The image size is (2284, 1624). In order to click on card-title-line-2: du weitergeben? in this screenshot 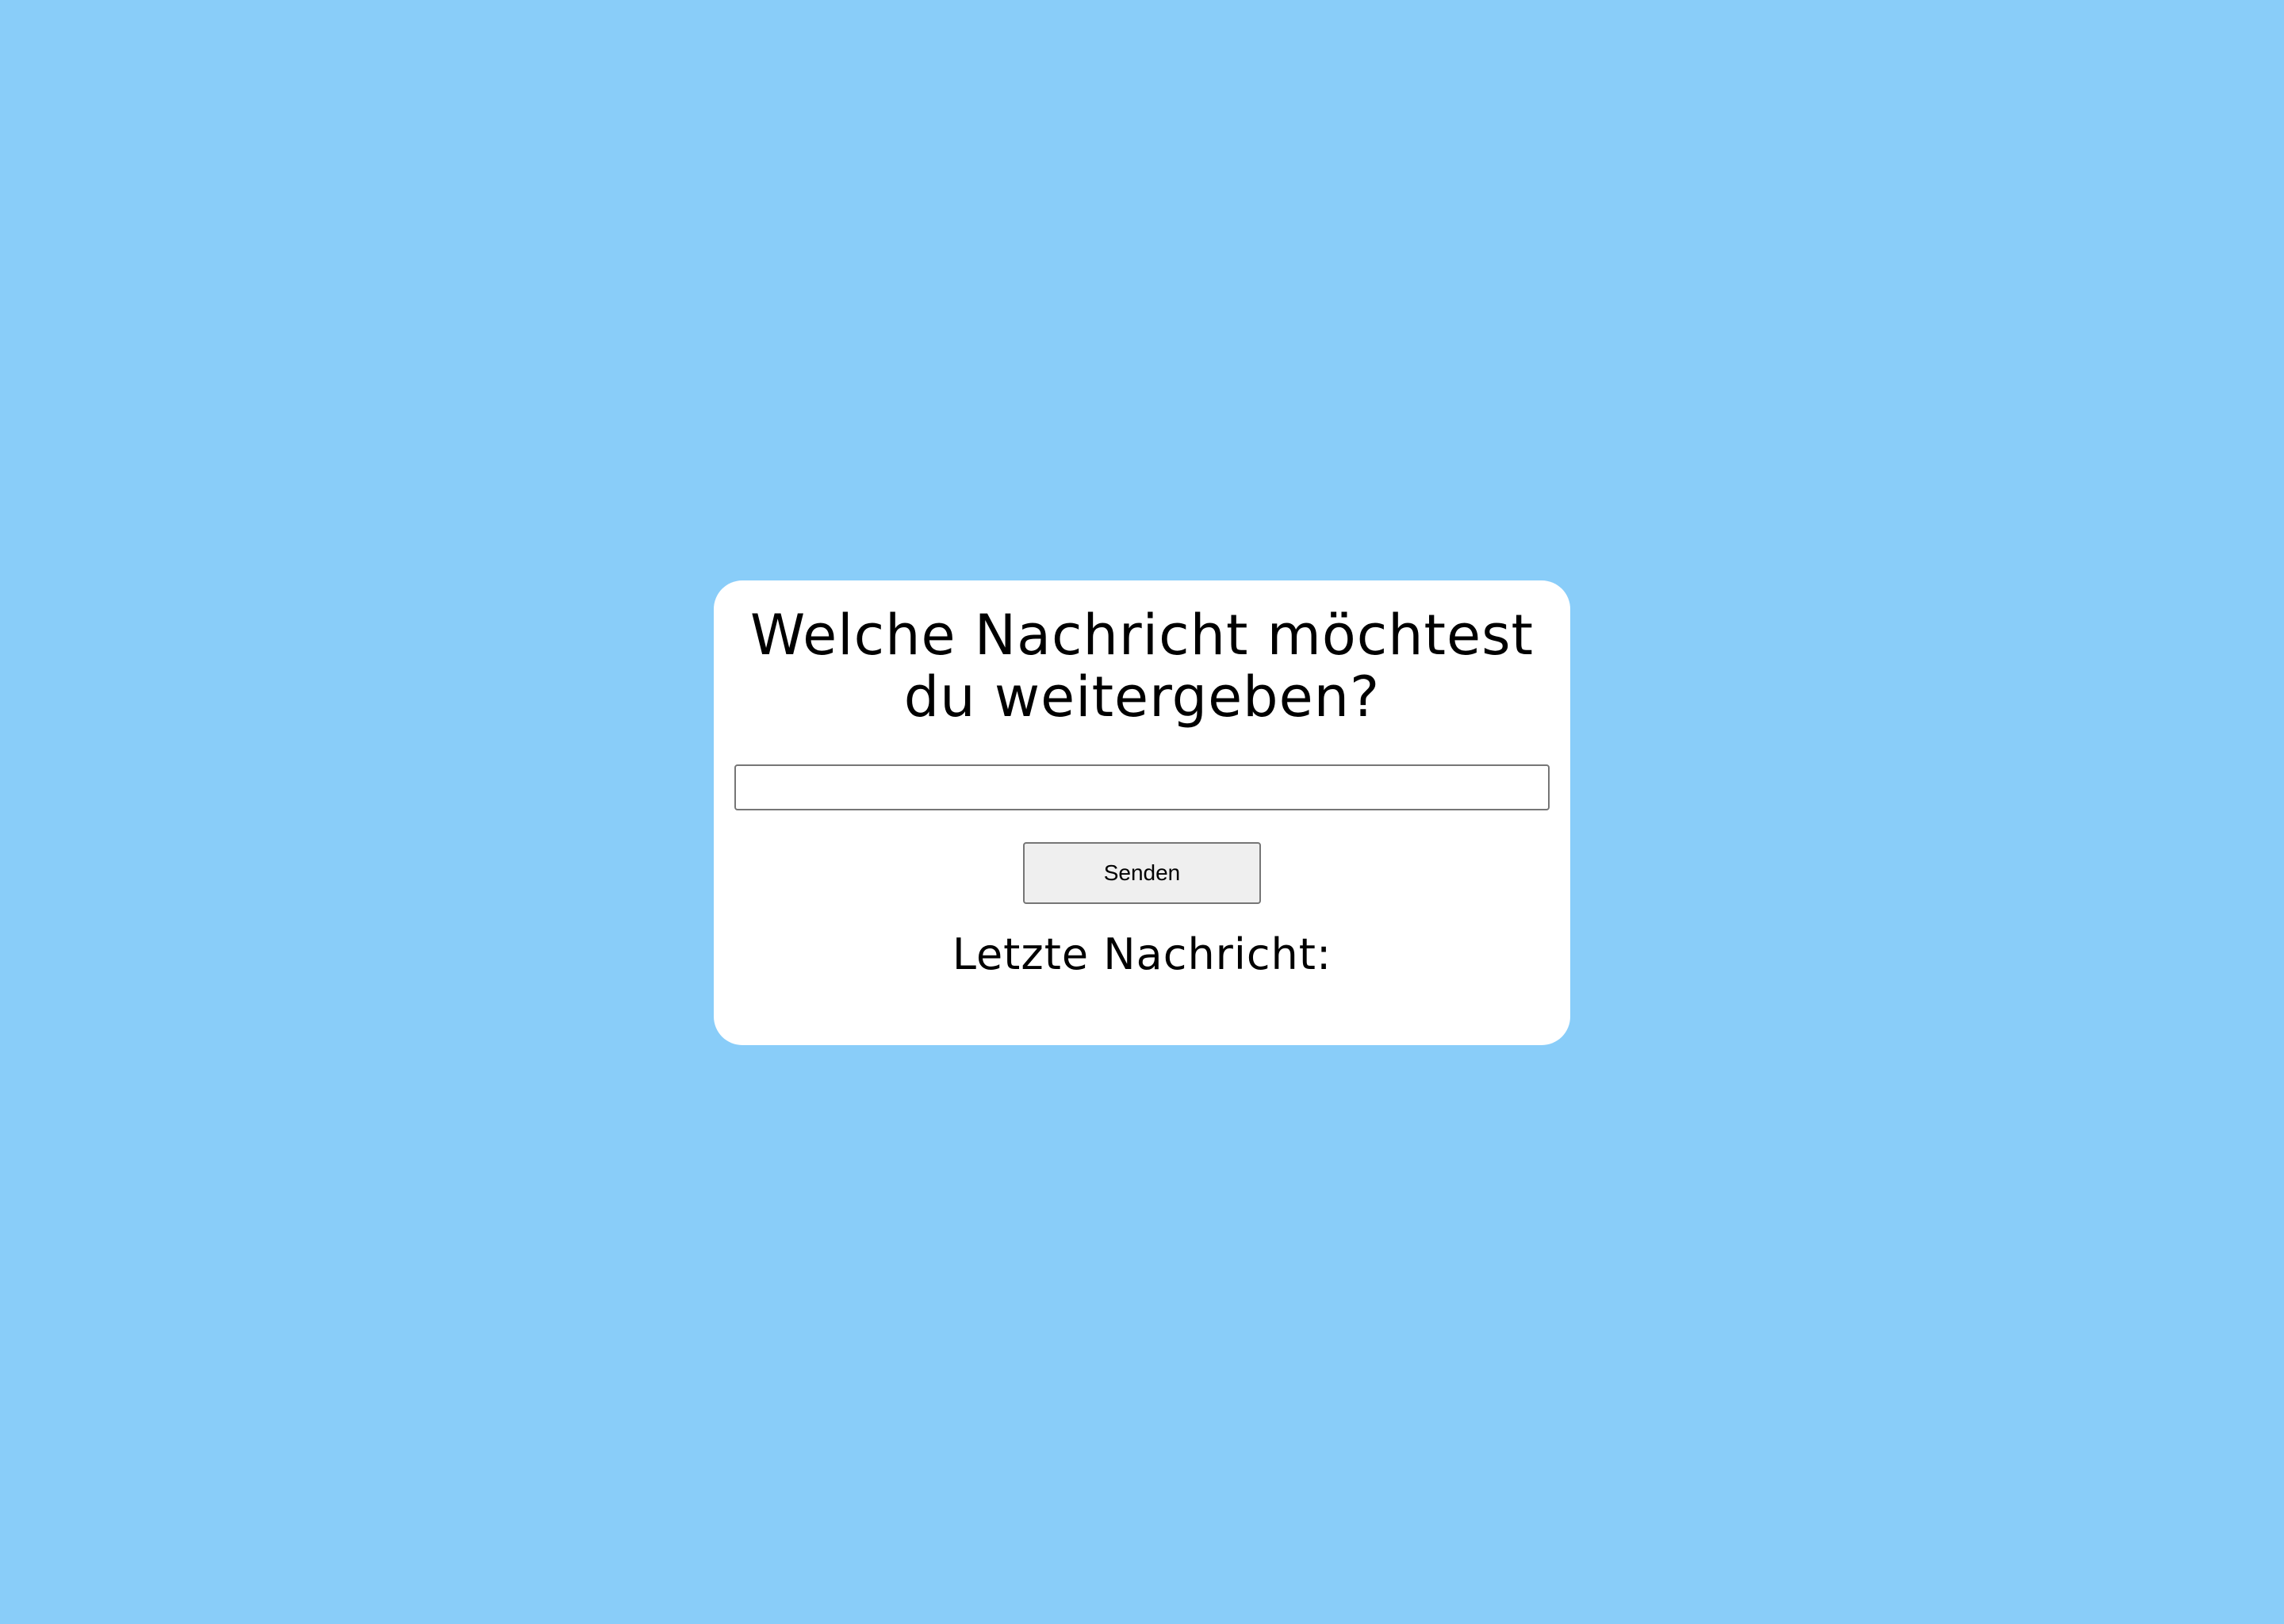, I will do `click(1142, 697)`.